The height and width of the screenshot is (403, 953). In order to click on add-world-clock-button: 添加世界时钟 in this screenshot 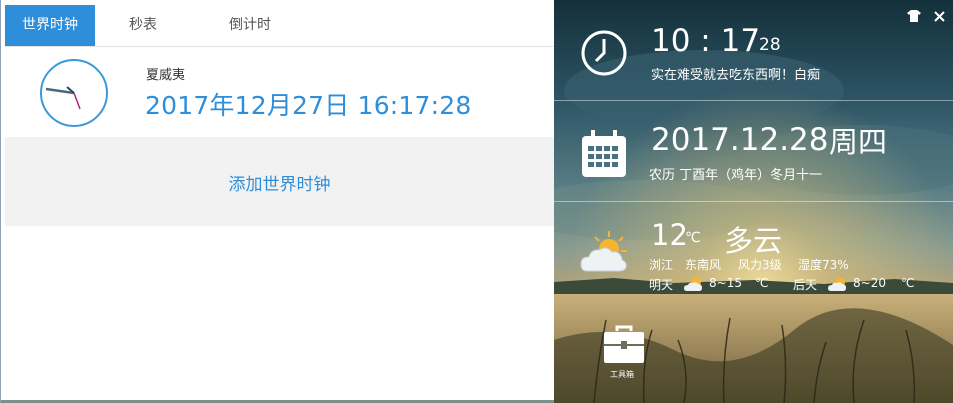, I will do `click(279, 182)`.